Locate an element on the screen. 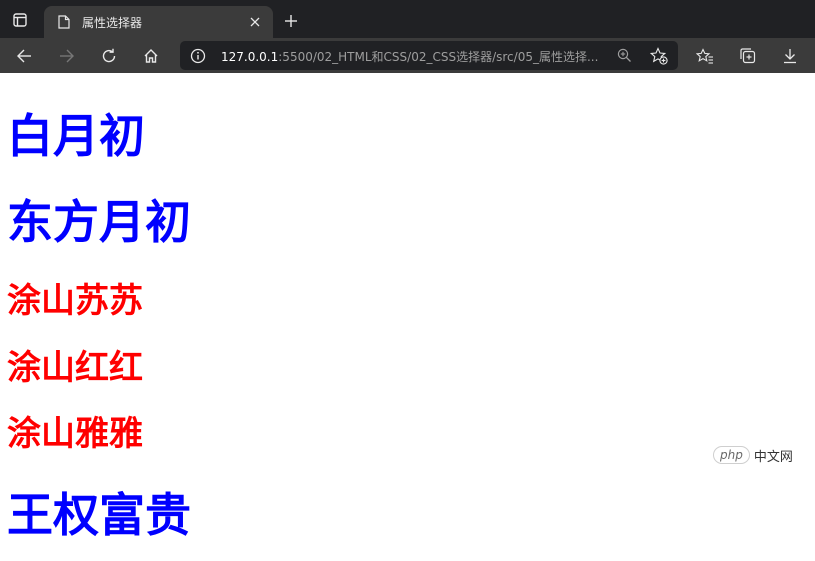 The width and height of the screenshot is (815, 561). active-tab: 属性选择器 is located at coordinates (158, 22).